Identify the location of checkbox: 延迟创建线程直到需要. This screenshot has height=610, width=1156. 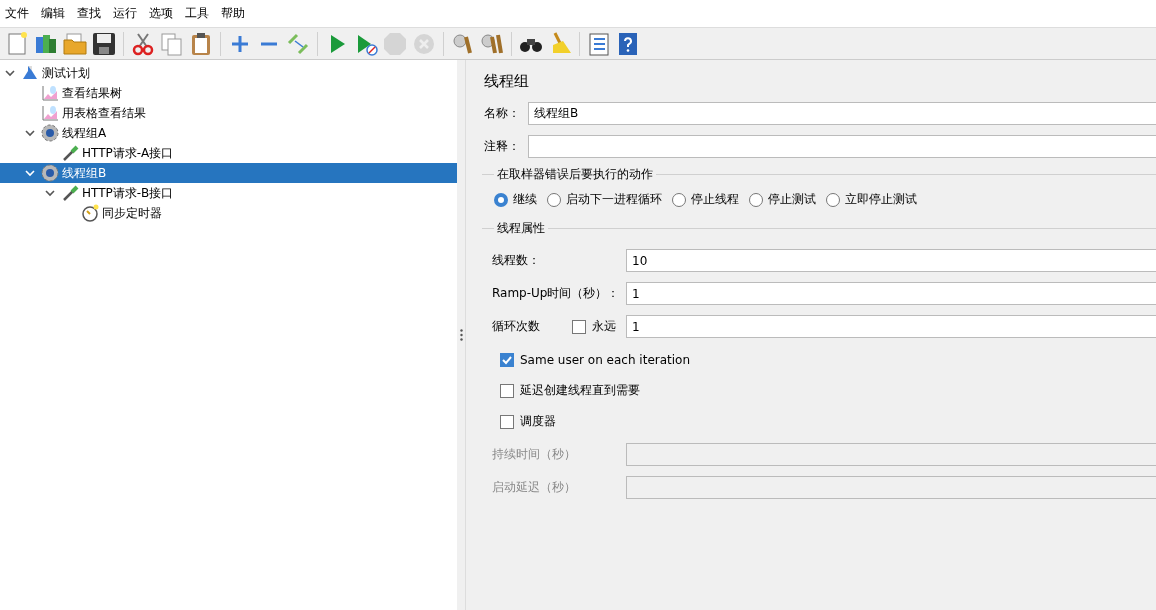
(570, 390).